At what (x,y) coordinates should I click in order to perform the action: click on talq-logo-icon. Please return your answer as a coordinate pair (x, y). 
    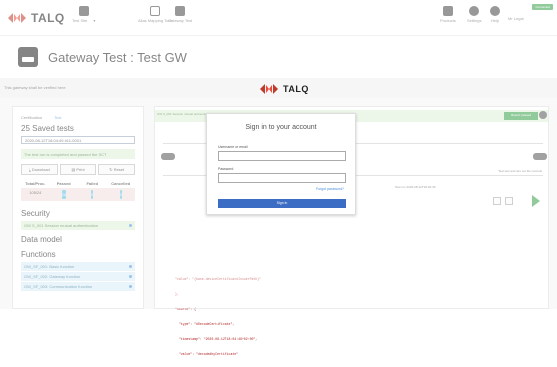
    Looking at the image, I should click on (269, 89).